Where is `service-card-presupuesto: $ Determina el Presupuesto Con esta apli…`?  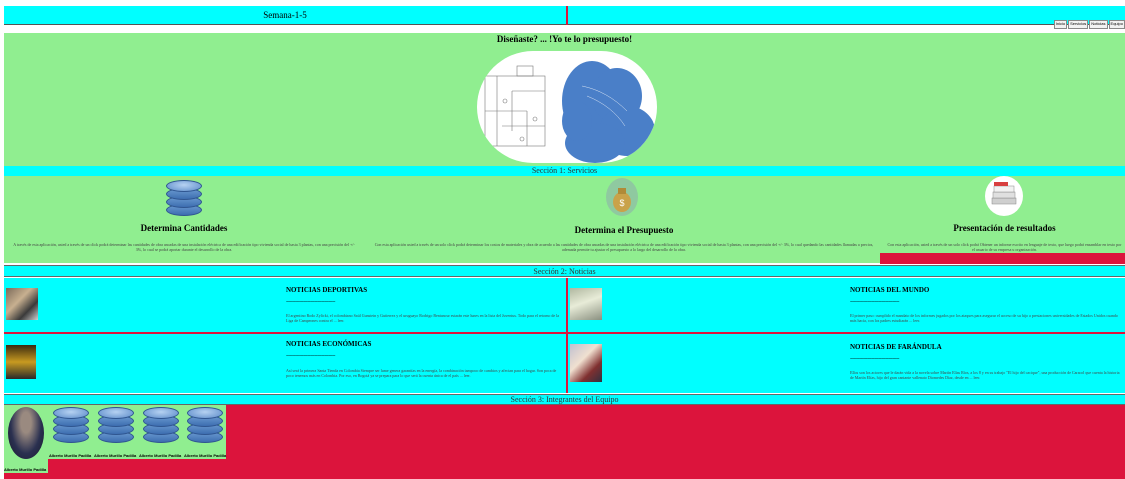
service-card-presupuesto: $ Determina el Presupuesto Con esta apli… is located at coordinates (624, 219).